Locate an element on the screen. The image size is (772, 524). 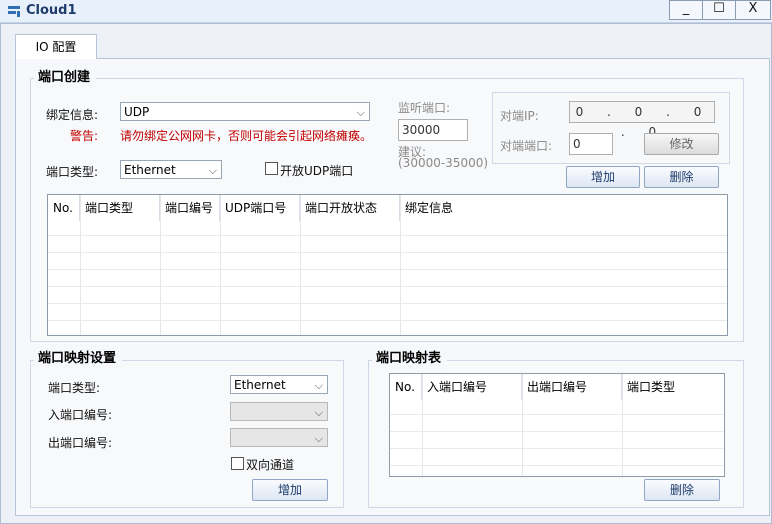
out-port-select: ⌵ is located at coordinates (279, 437).